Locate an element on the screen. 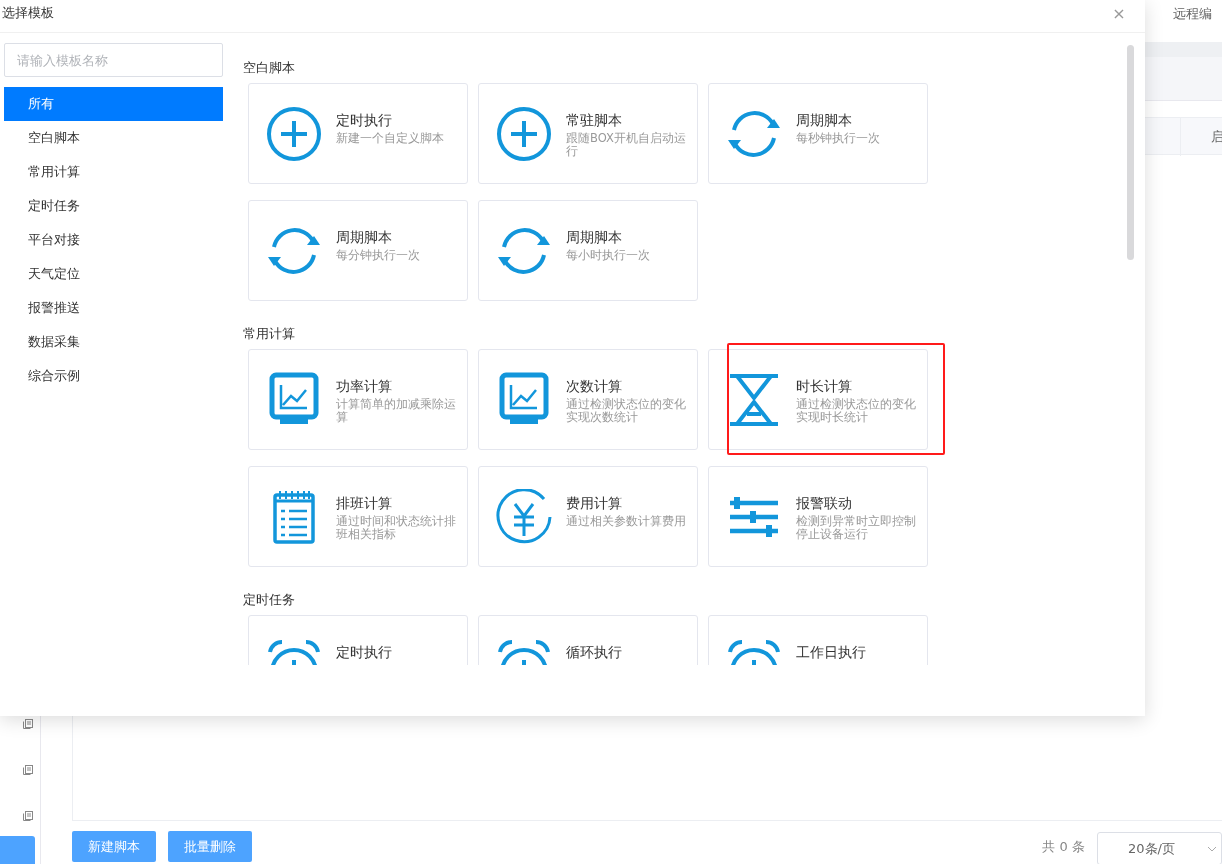 This screenshot has width=1222, height=864. template-card: 费用计算 通过相关参数计算费用 is located at coordinates (588, 516).